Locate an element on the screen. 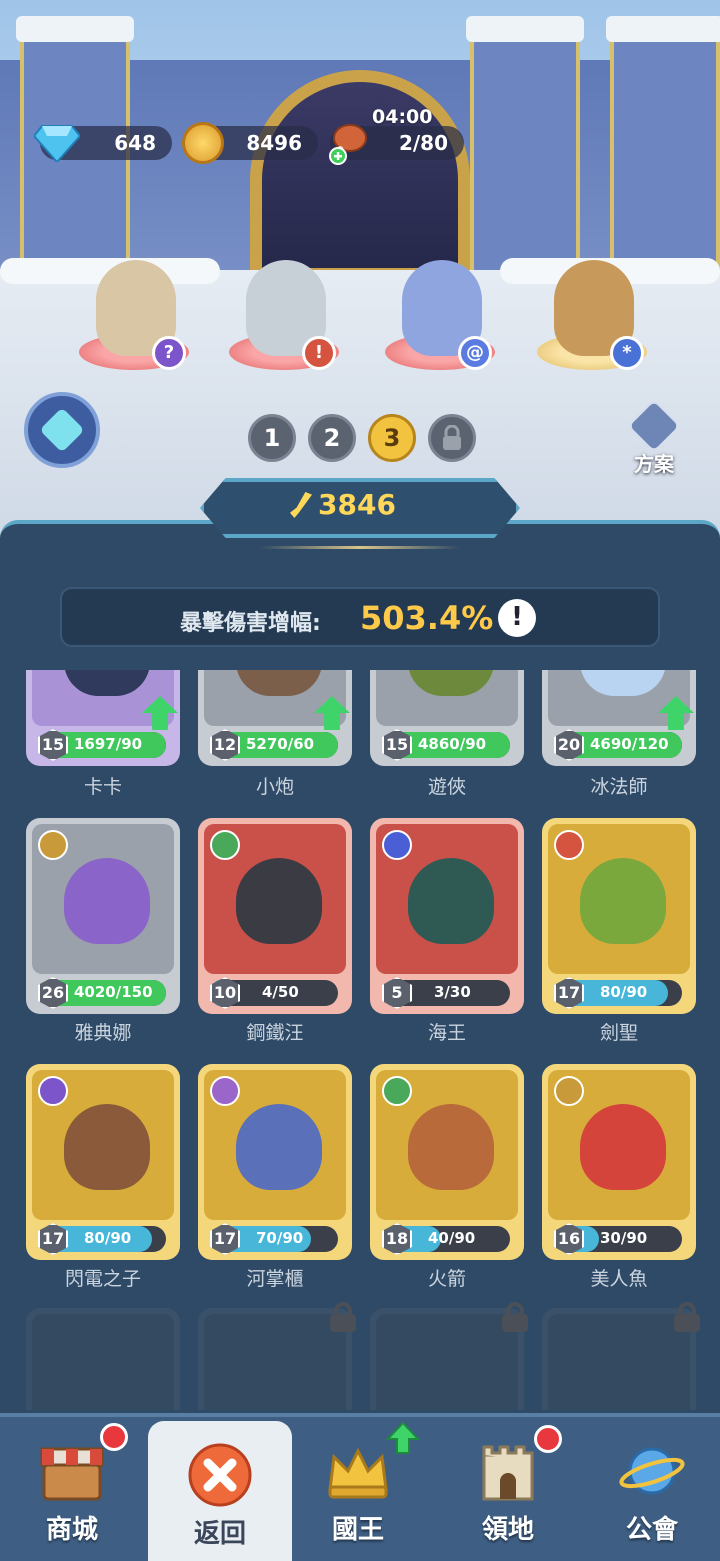 This screenshot has height=1561, width=720. hero-name: 雅典娜 is located at coordinates (103, 1033).